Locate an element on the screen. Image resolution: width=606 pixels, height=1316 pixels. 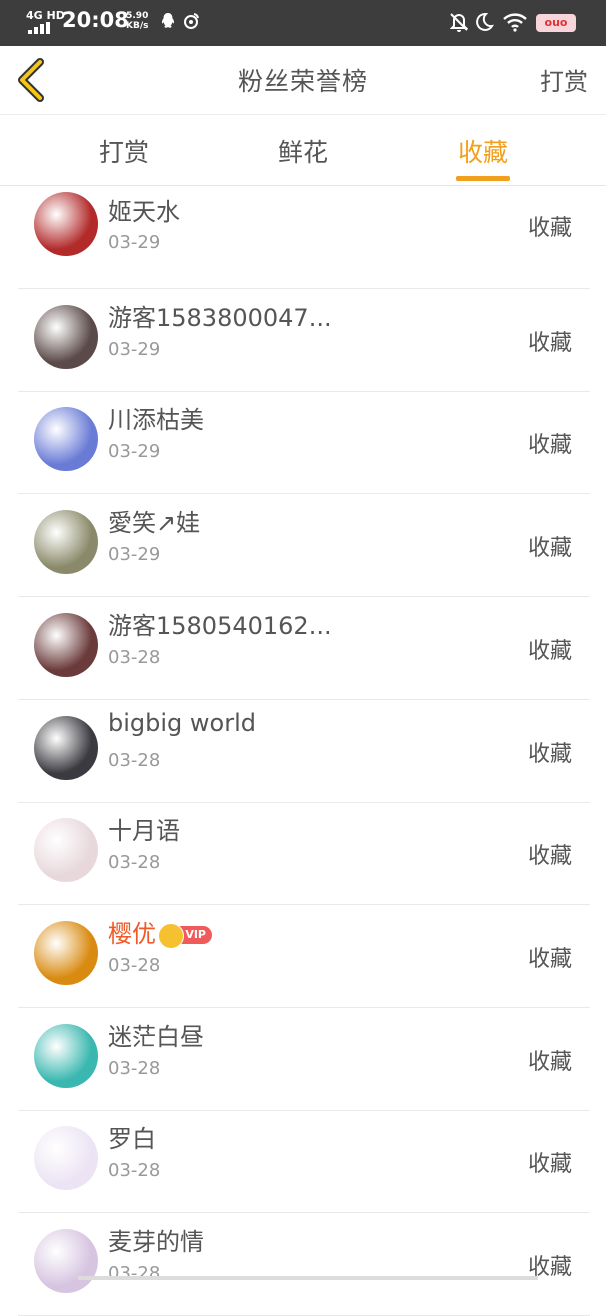
fan-name-text: 樱优 is located at coordinates (132, 934).